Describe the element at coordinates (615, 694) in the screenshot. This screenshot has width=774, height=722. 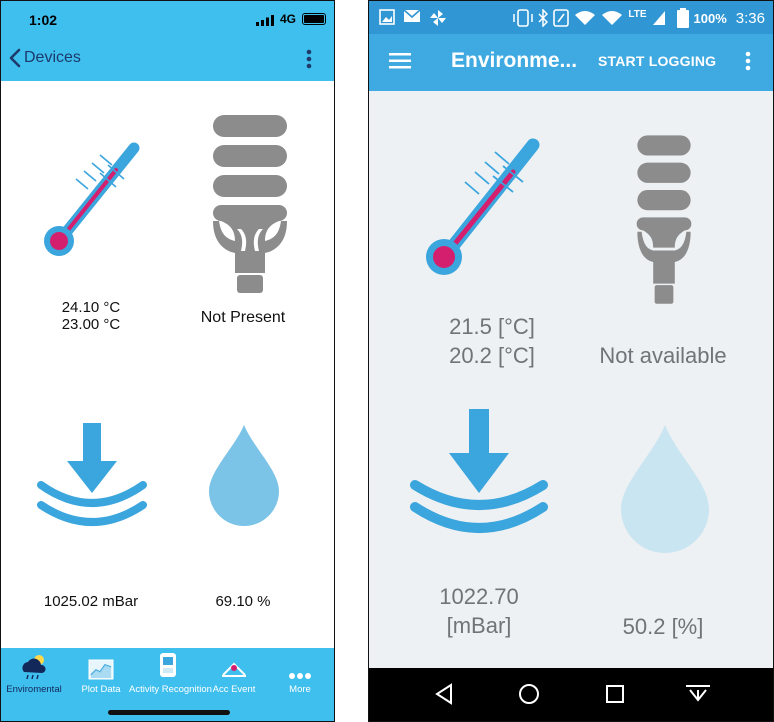
I see `recents-square-icon` at that location.